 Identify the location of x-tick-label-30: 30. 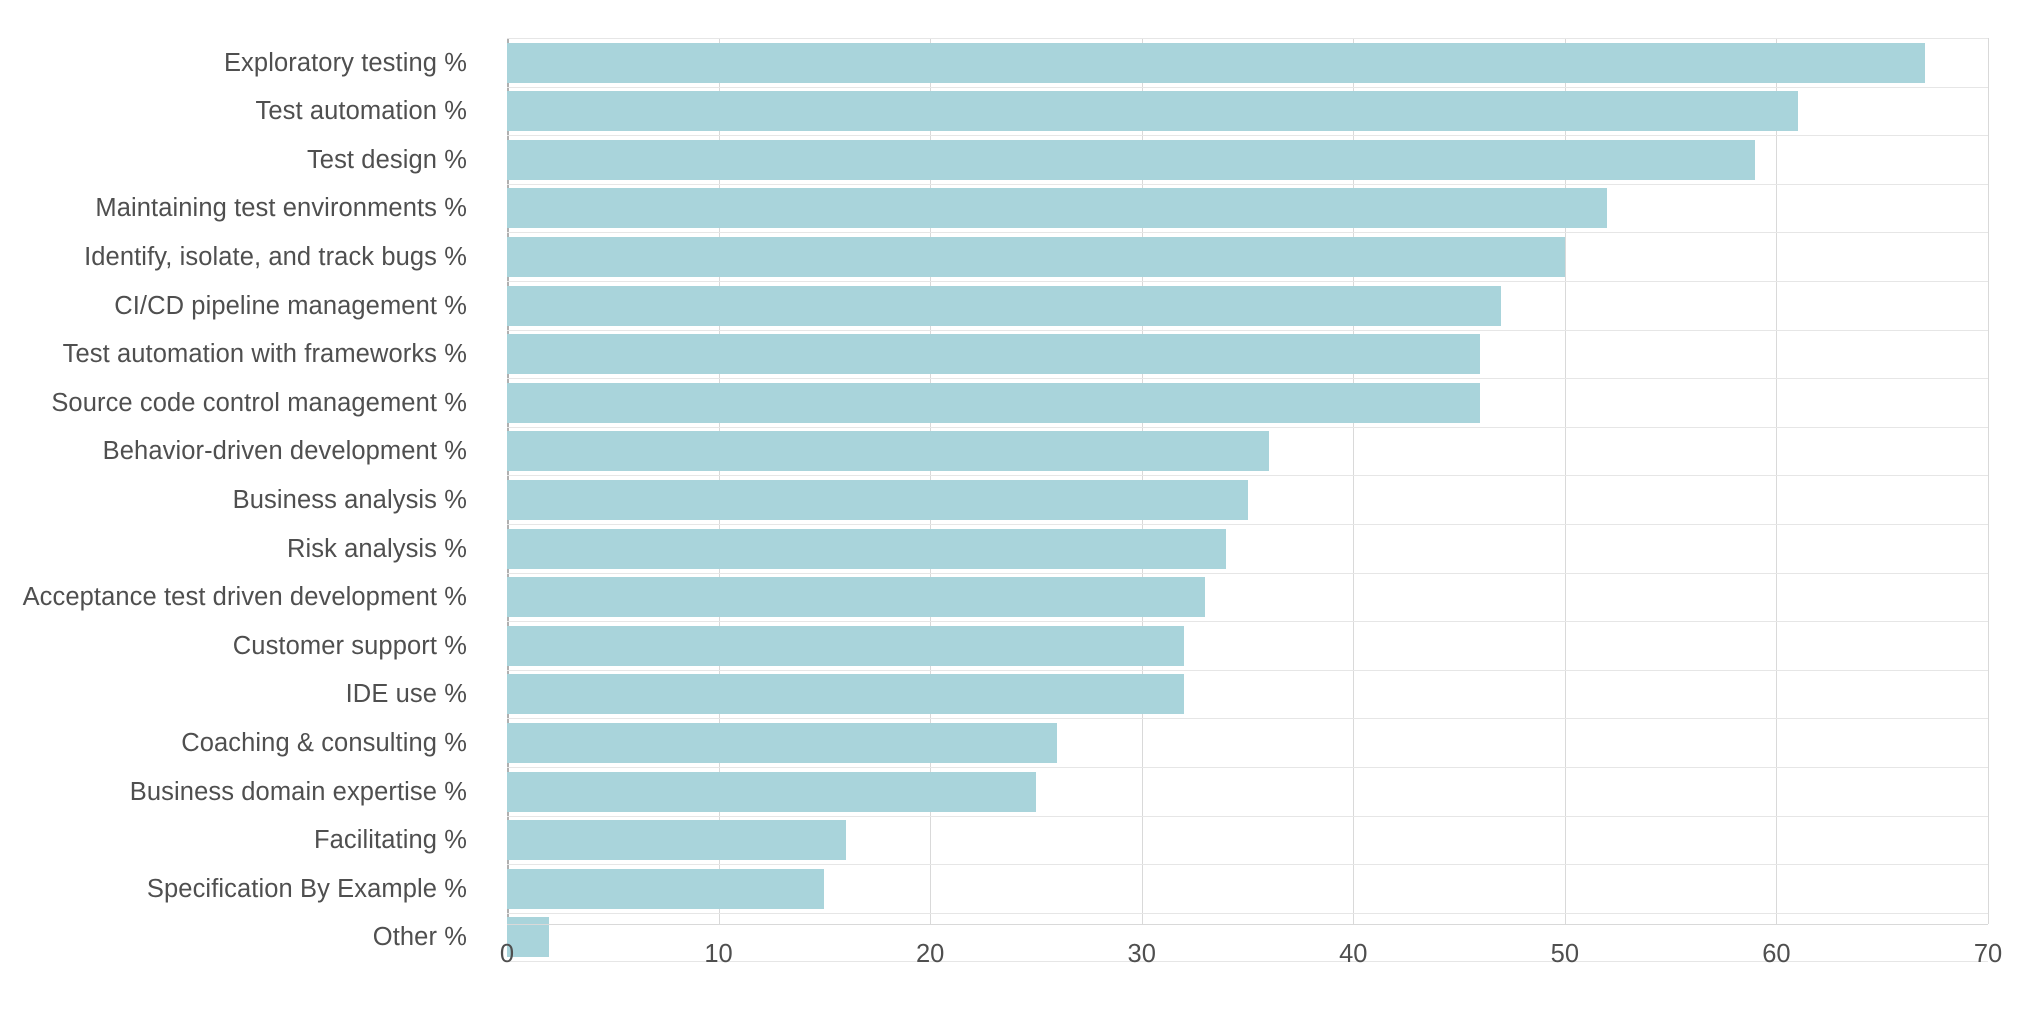
(1141, 954).